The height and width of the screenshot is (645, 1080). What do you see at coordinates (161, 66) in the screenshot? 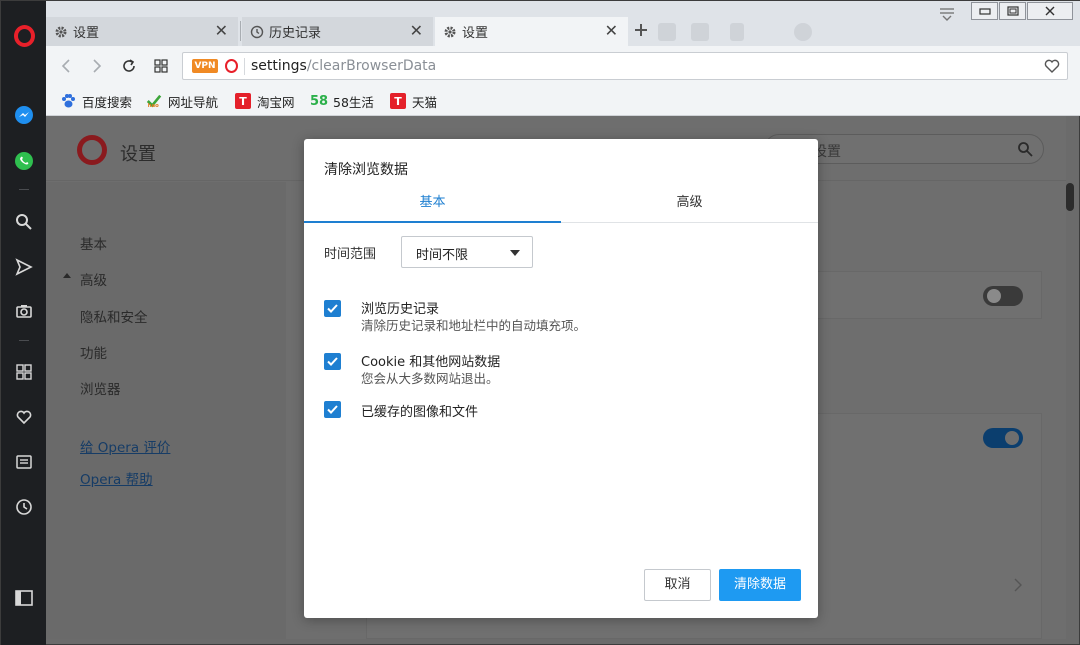
I see `speed-dial-grid-button` at bounding box center [161, 66].